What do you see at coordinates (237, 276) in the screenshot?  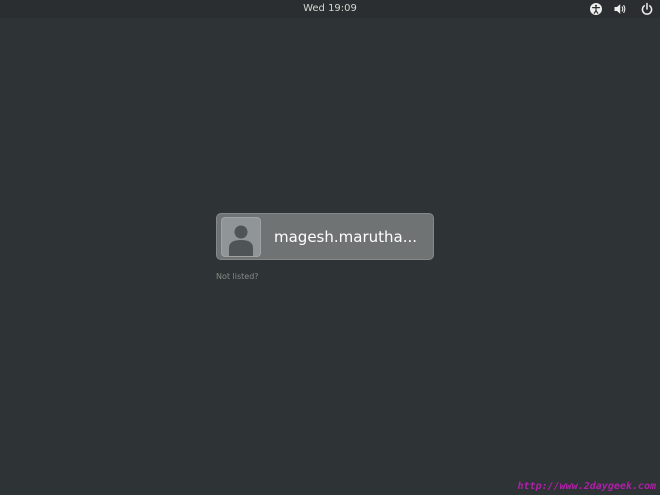 I see `not-listed-link: Not listed?` at bounding box center [237, 276].